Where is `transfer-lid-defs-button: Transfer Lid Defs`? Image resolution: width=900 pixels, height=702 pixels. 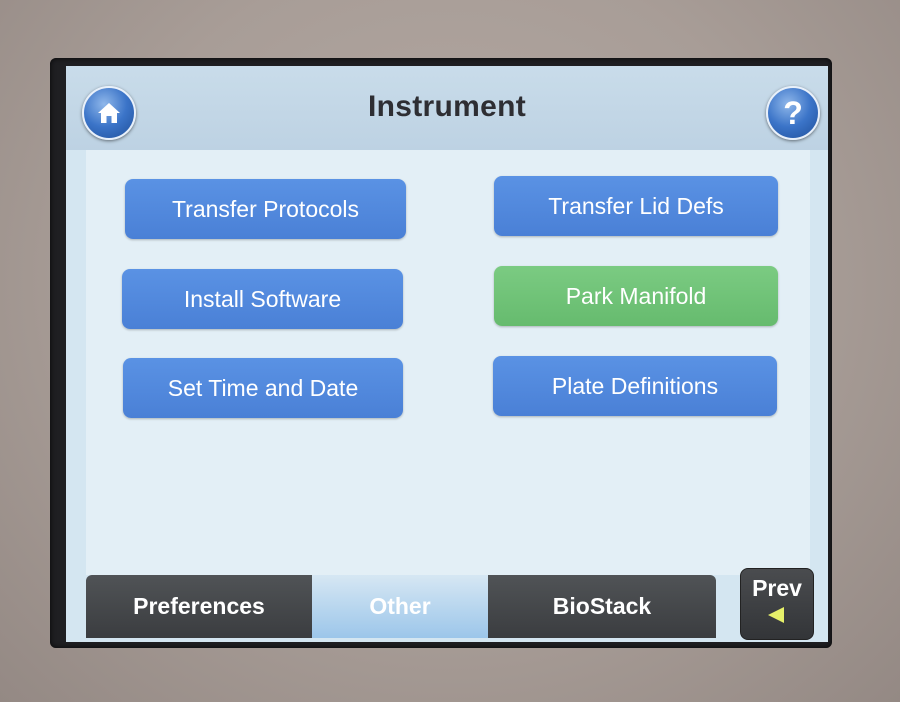
transfer-lid-defs-button: Transfer Lid Defs is located at coordinates (636, 206).